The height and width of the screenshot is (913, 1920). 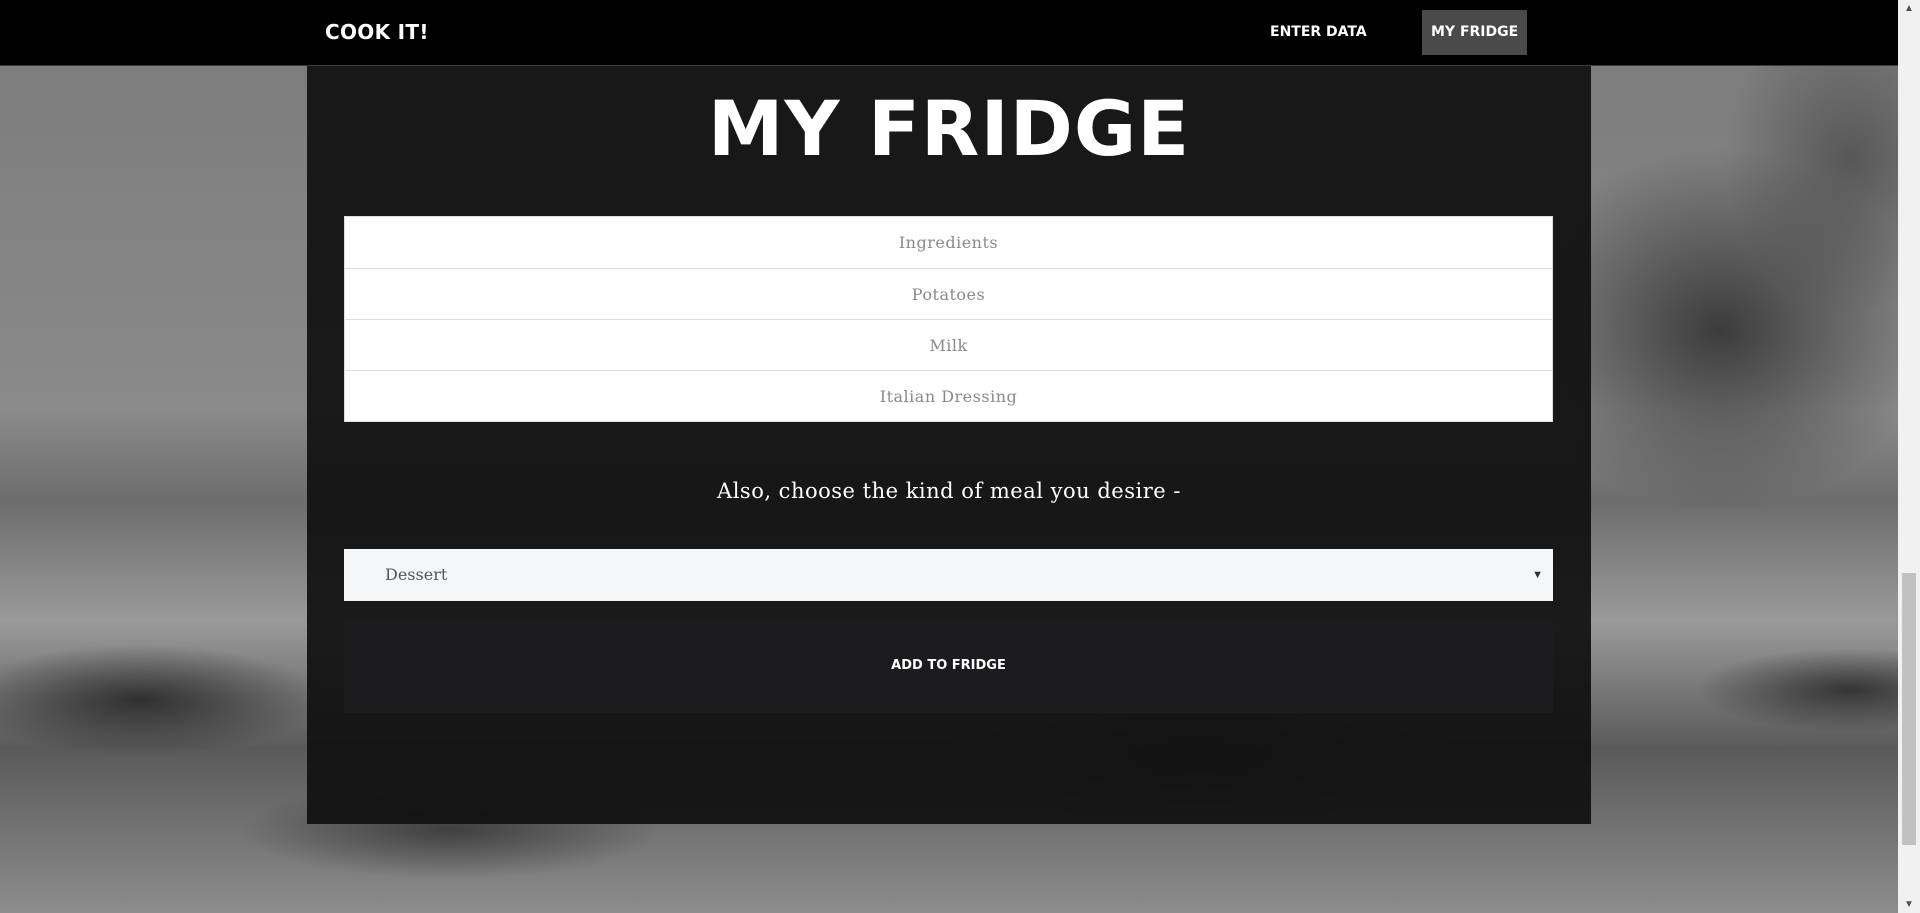 I want to click on nav-enter-data: ENTER DATA, so click(x=1318, y=32).